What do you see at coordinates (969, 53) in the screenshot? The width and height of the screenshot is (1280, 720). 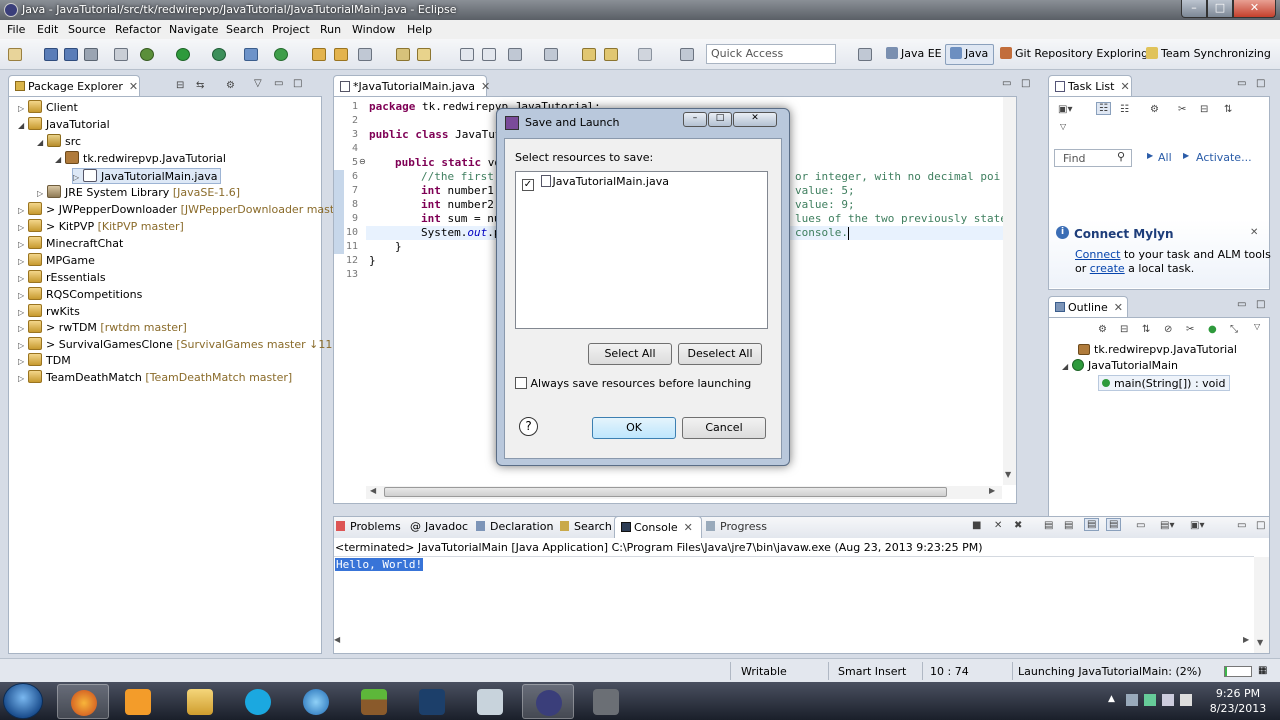 I see `perspective-java: Java` at bounding box center [969, 53].